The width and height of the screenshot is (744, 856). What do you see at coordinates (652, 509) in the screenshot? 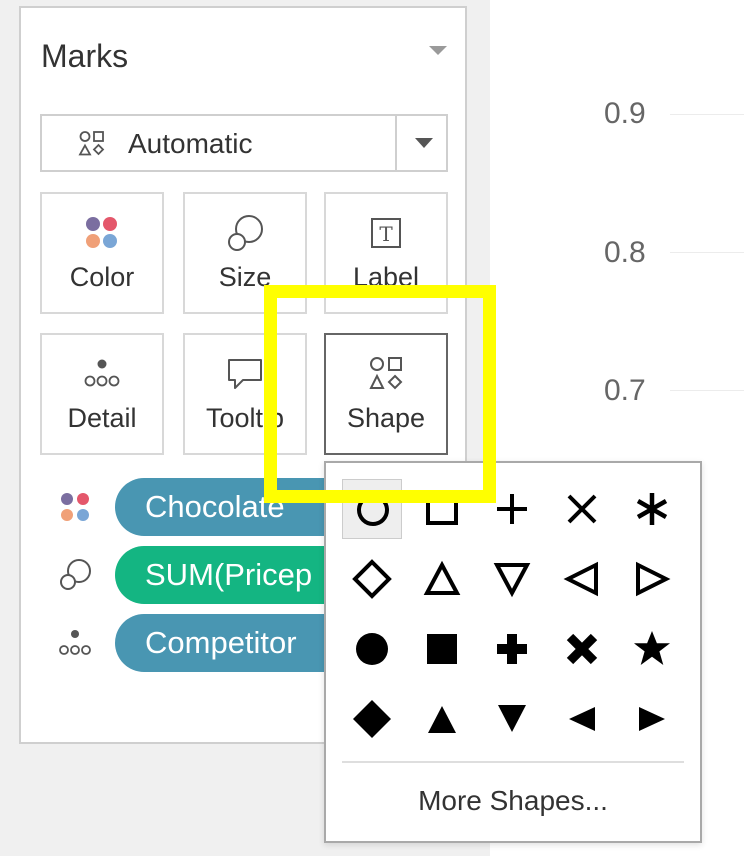
I see `shape-option-asterisk` at bounding box center [652, 509].